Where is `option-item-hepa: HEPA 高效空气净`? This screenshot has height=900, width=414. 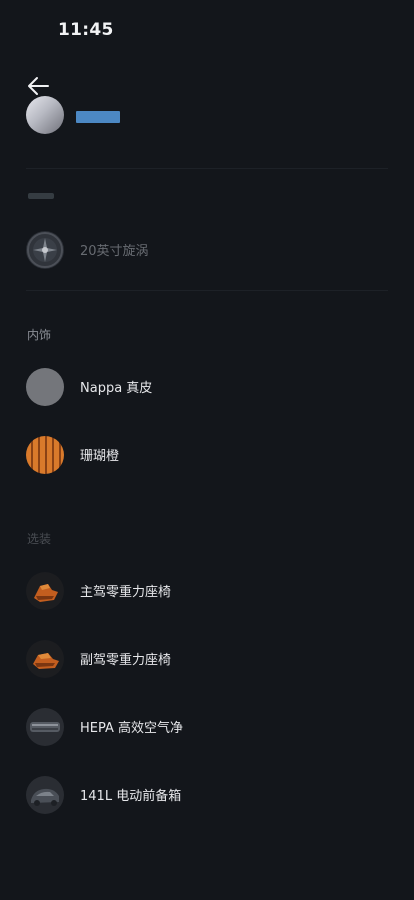 option-item-hepa: HEPA 高效空气净 is located at coordinates (207, 726).